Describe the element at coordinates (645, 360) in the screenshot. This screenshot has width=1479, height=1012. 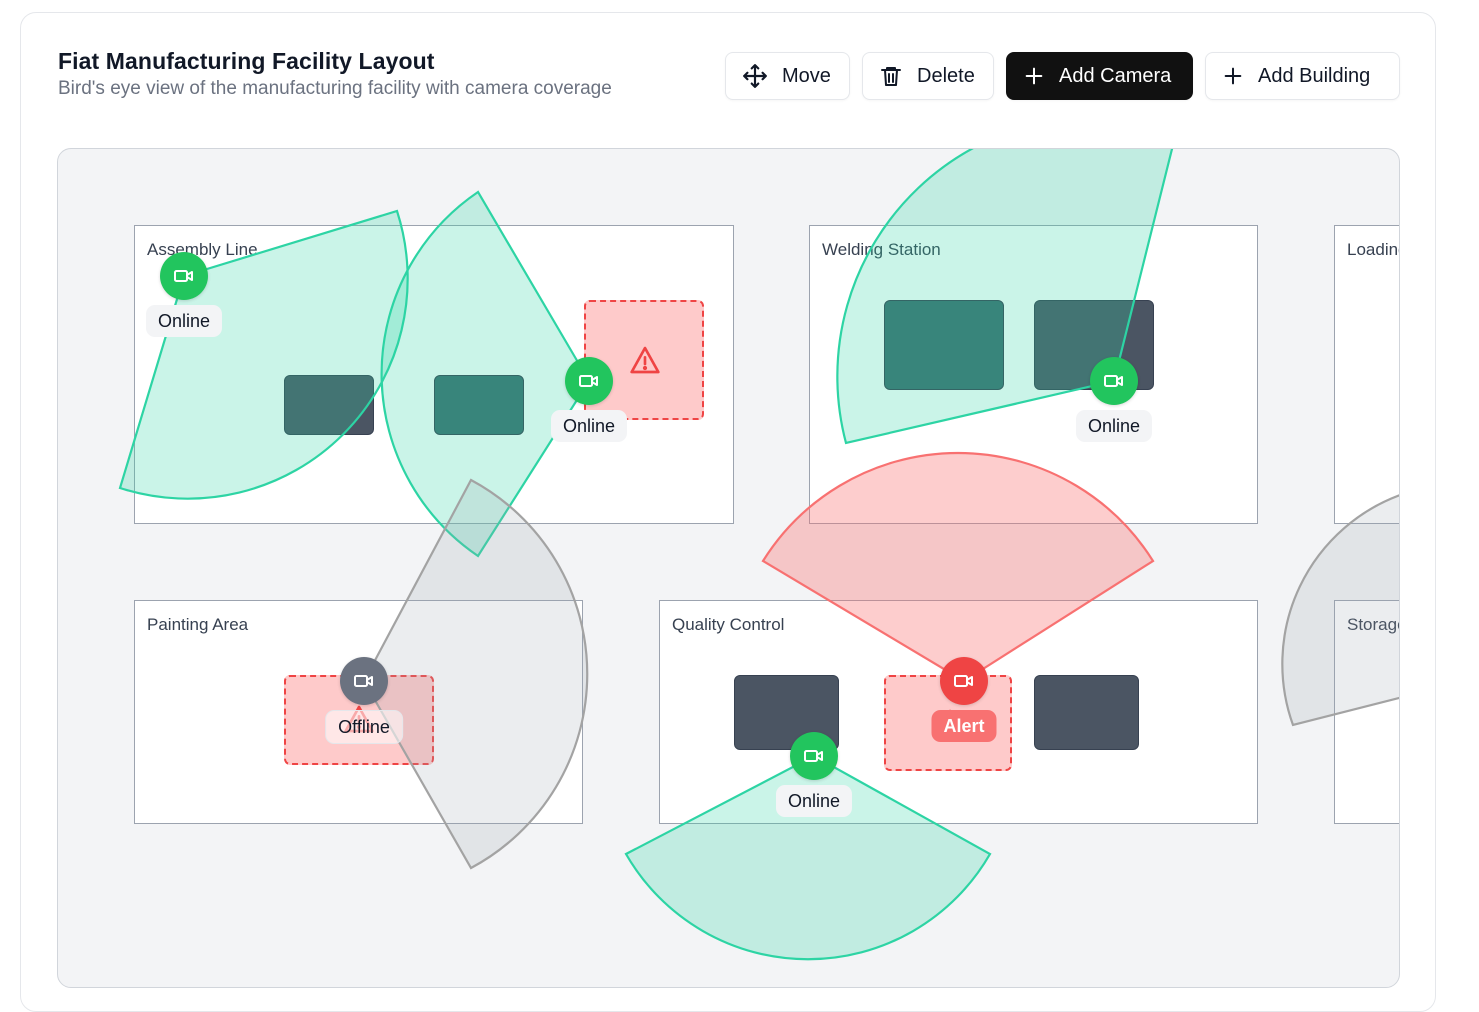
I see `warning-triangle-icon` at that location.